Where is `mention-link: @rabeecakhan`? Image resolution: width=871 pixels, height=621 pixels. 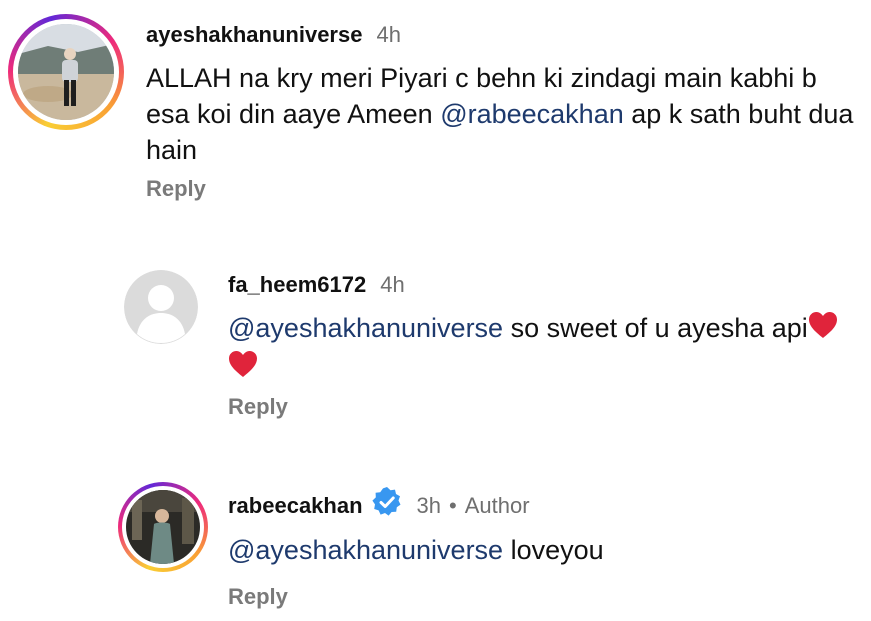 mention-link: @rabeecakhan is located at coordinates (532, 114).